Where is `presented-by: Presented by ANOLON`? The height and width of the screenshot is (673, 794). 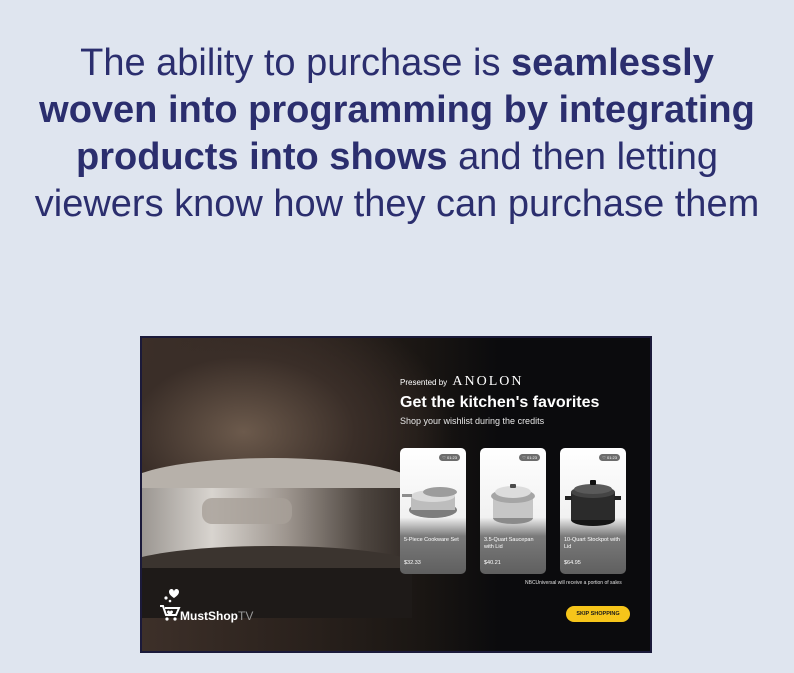 presented-by: Presented by ANOLON is located at coordinates (461, 382).